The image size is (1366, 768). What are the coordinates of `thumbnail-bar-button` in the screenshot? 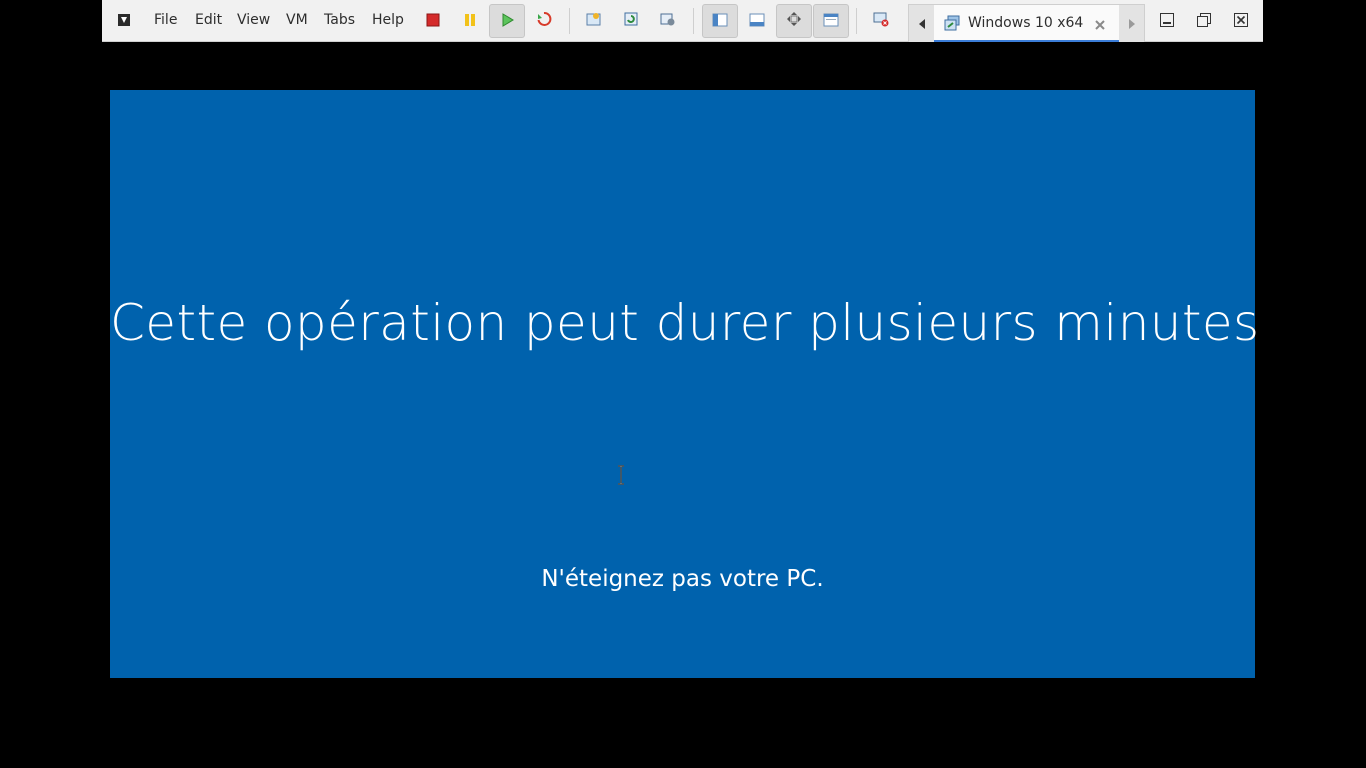 It's located at (757, 21).